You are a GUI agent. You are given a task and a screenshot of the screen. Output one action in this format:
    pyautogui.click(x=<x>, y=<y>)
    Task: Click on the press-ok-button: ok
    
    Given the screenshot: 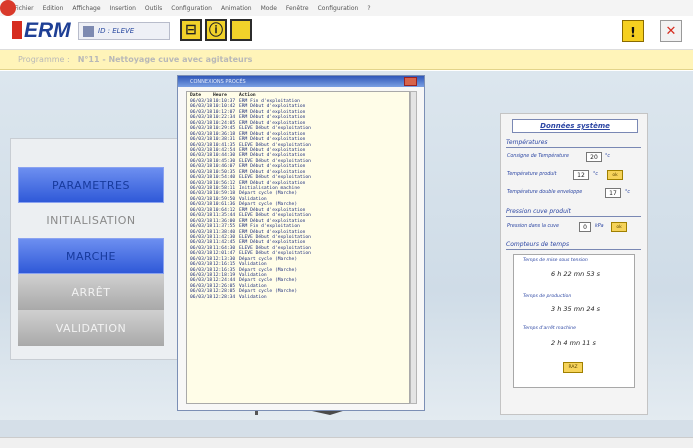 What is the action you would take?
    pyautogui.click(x=619, y=227)
    